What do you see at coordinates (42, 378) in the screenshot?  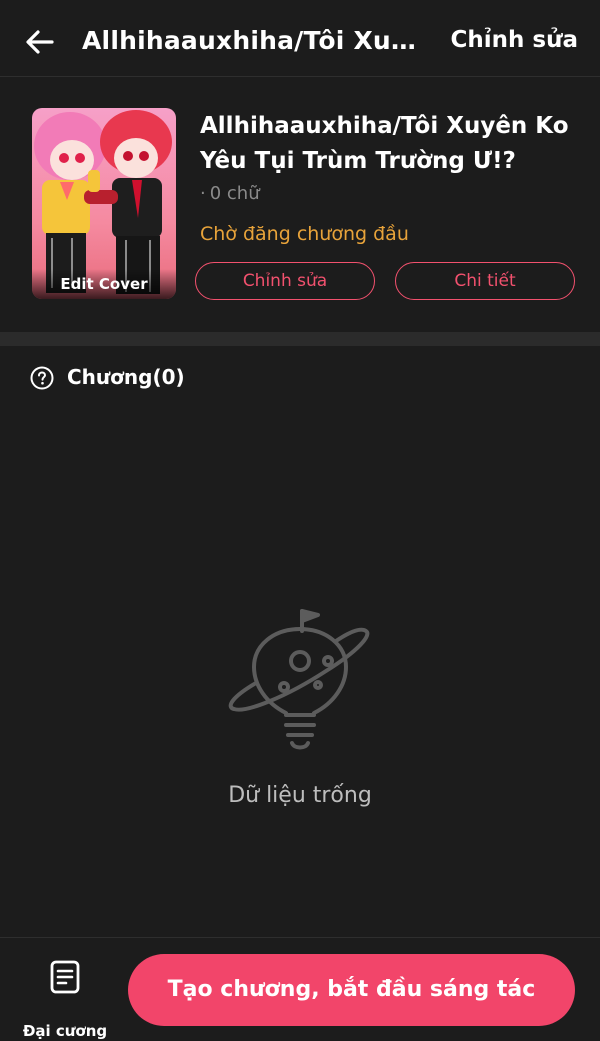 I see `help-circle-icon` at bounding box center [42, 378].